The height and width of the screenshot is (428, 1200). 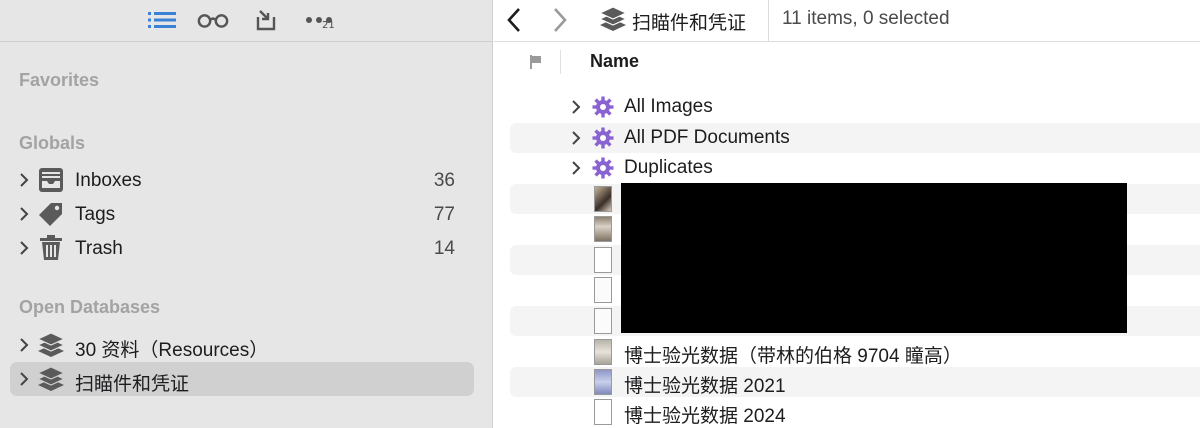 I want to click on sidebar-item-label: Trash, so click(x=99, y=248).